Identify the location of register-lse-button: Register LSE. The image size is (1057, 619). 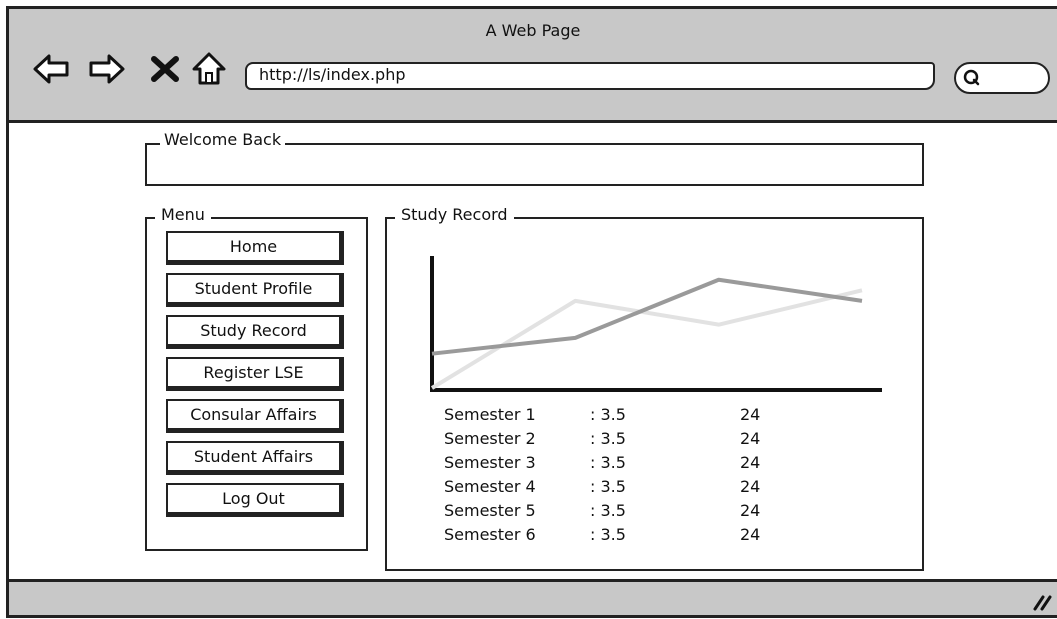
(255, 374).